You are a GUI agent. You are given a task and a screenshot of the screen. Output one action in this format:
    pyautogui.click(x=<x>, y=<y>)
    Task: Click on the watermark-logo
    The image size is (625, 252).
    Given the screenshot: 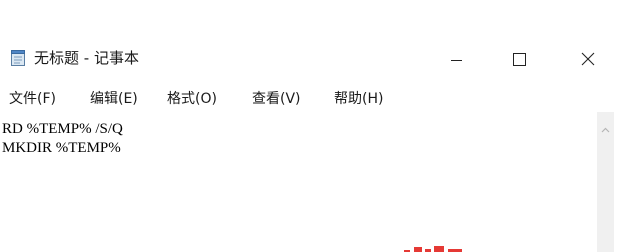 What is the action you would take?
    pyautogui.click(x=445, y=246)
    